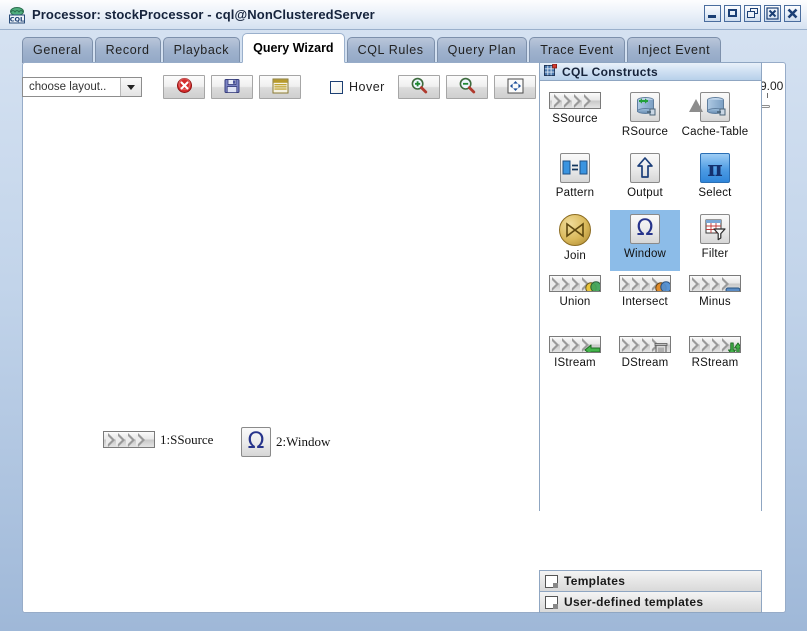 The image size is (807, 631). Describe the element at coordinates (575, 193) in the screenshot. I see `palette-item-label: Pattern` at that location.